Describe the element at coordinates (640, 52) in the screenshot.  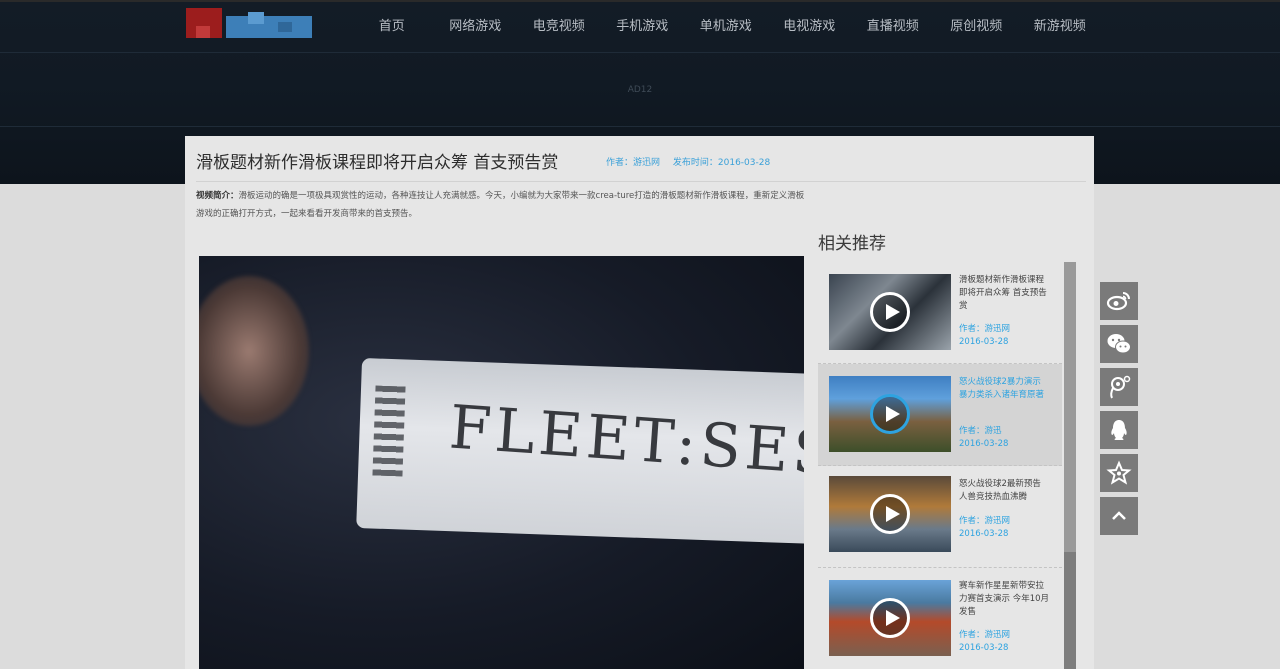
I see `header-divider` at that location.